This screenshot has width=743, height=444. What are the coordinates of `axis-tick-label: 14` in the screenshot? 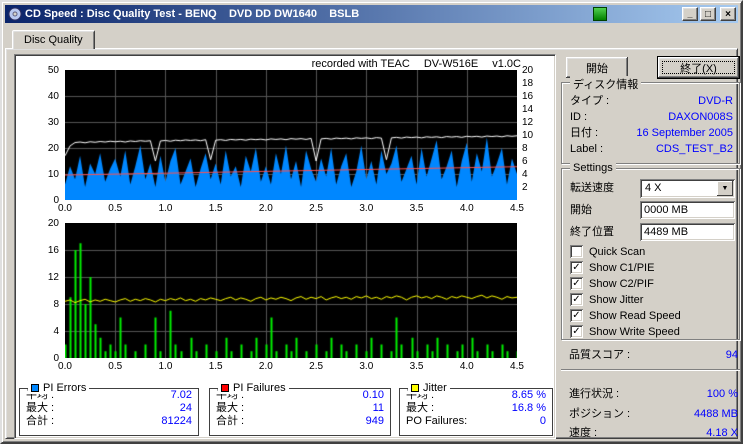 It's located at (528, 109).